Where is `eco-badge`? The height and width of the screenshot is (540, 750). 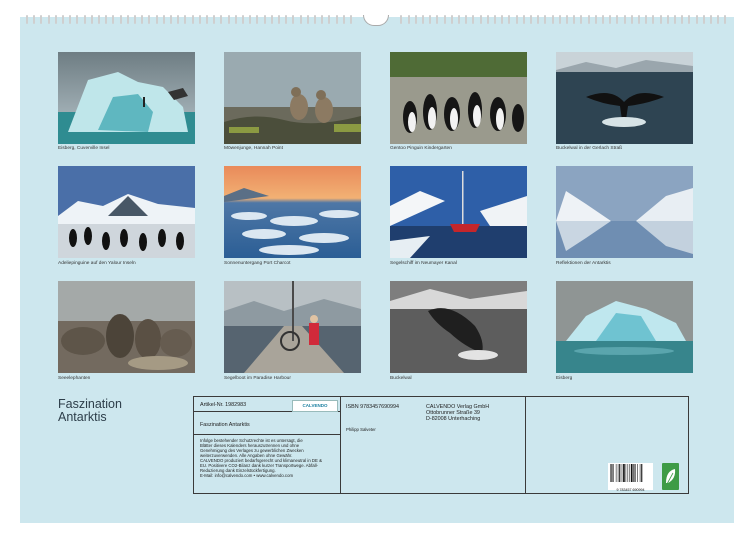 eco-badge is located at coordinates (670, 476).